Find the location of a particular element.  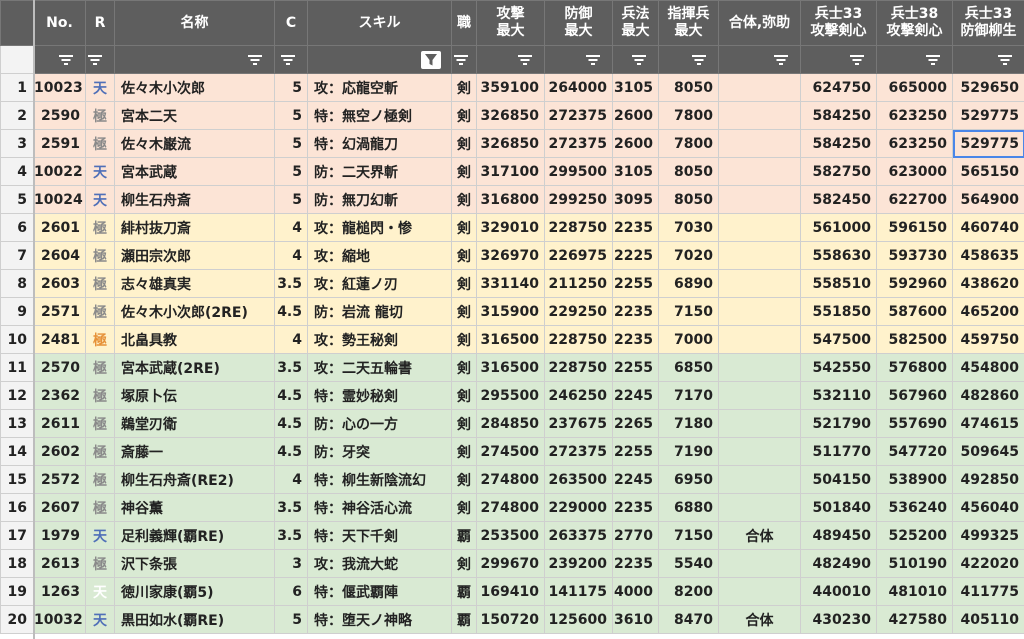

cell-job: 覇 is located at coordinates (464, 535).